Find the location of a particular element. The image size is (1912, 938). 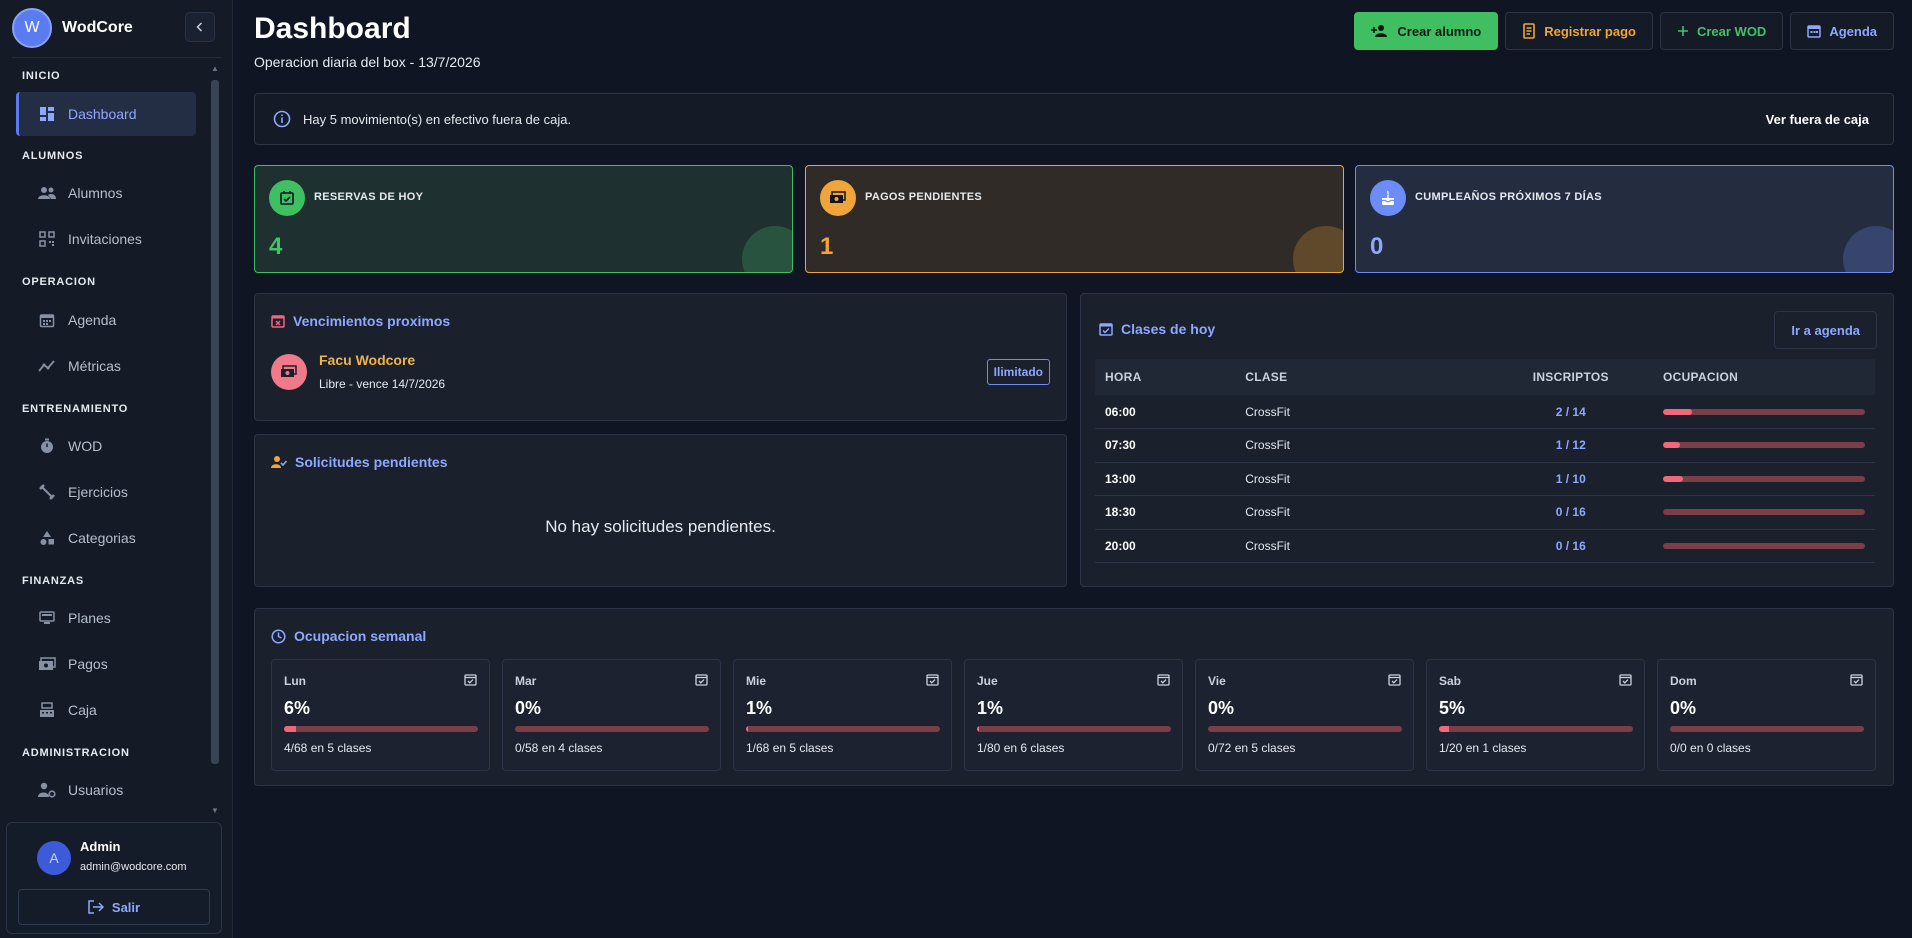

plus-icon is located at coordinates (1683, 31).